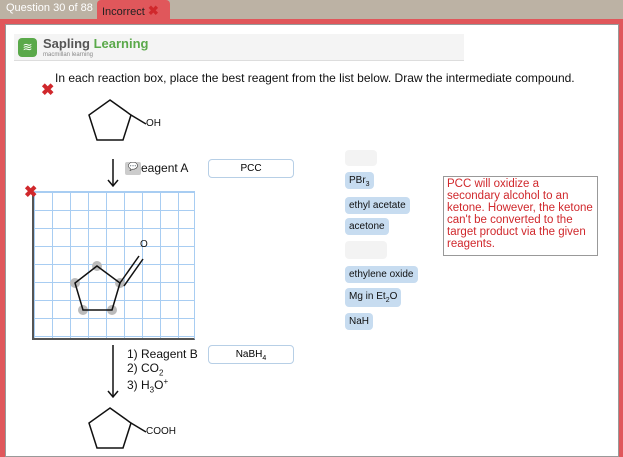 The image size is (623, 457). What do you see at coordinates (359, 180) in the screenshot?
I see `reagent-chip: PBr3` at bounding box center [359, 180].